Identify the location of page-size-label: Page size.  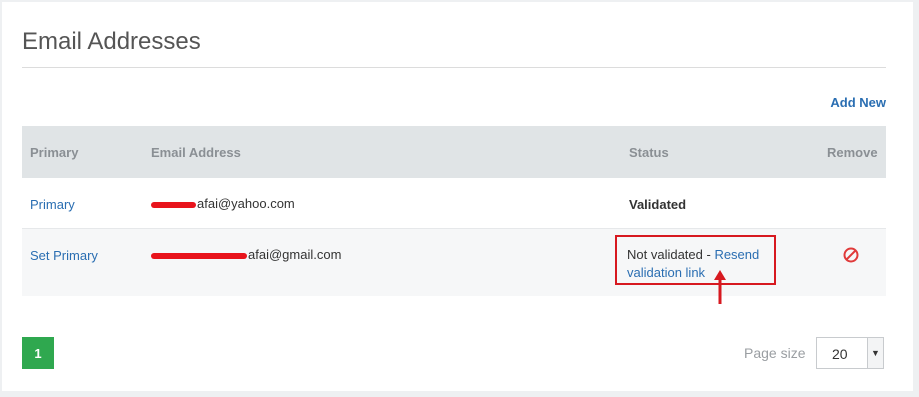
(775, 353).